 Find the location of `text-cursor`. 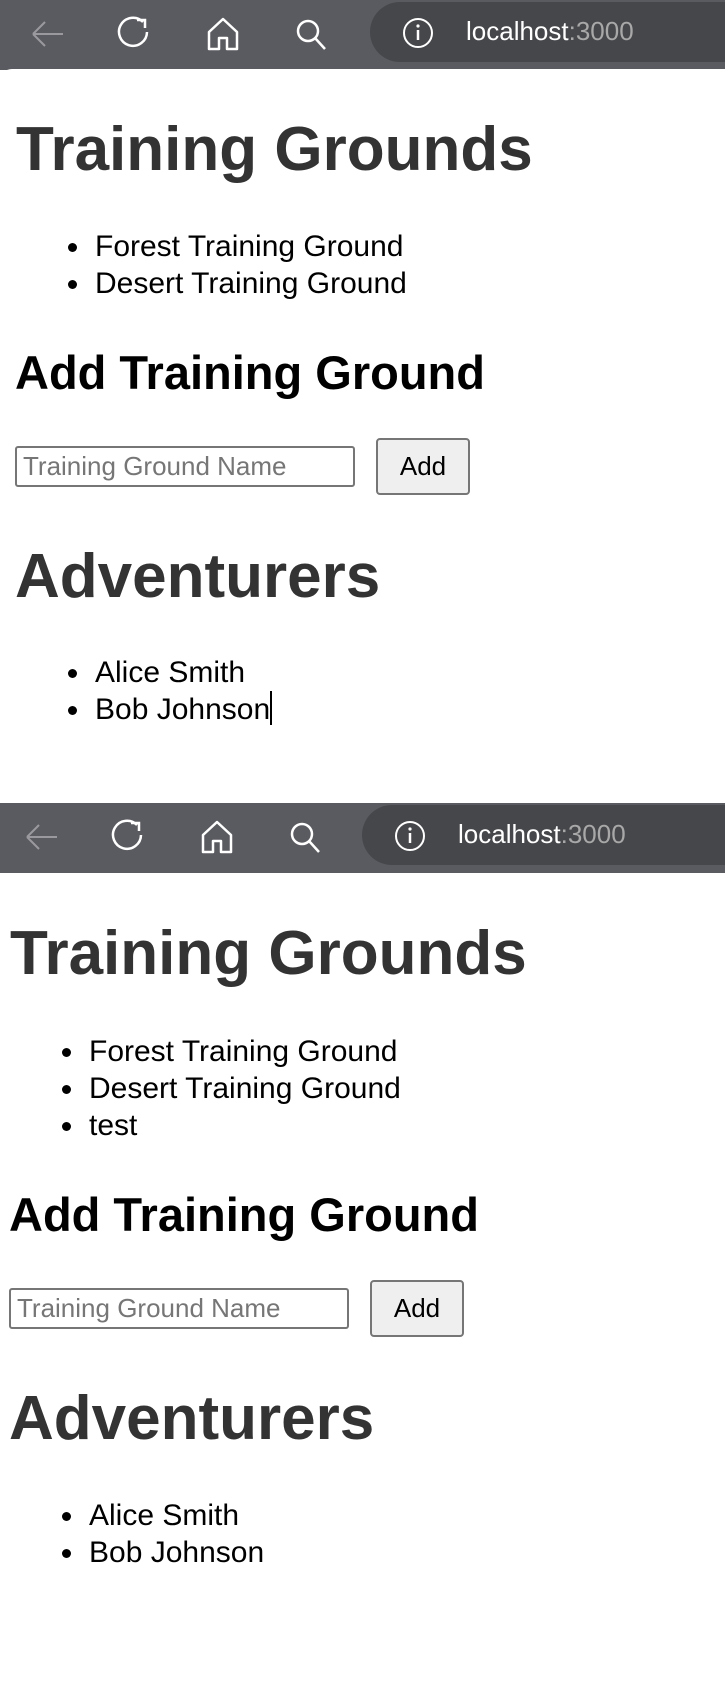

text-cursor is located at coordinates (271, 708).